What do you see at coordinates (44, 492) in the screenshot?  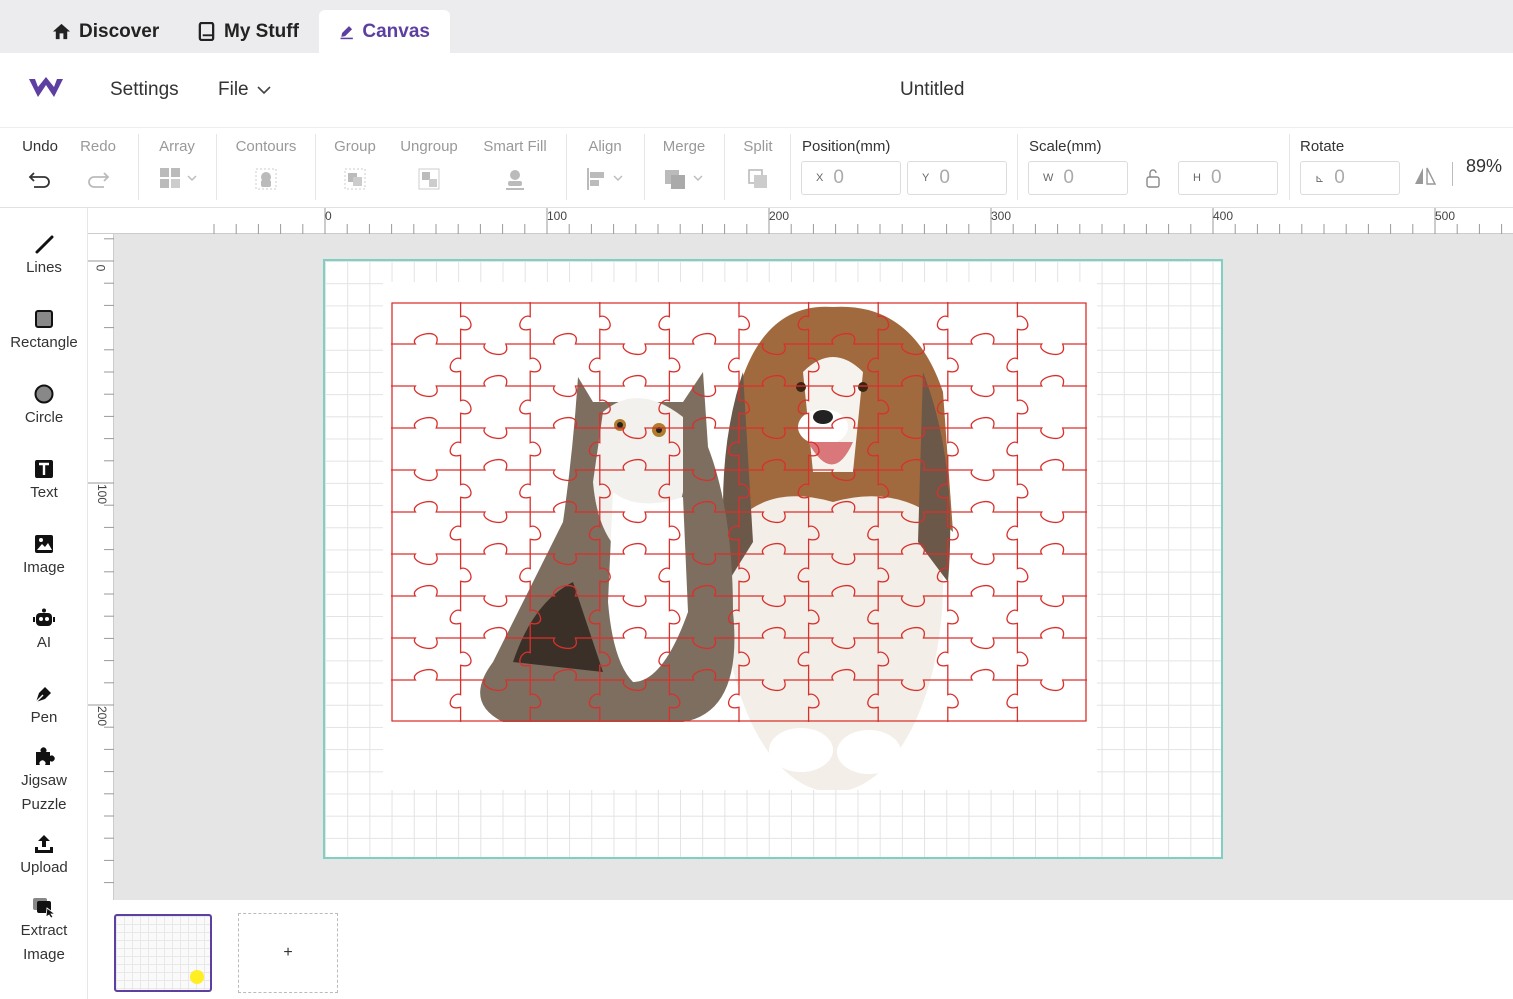 I see `sidebar-item-label: Text` at bounding box center [44, 492].